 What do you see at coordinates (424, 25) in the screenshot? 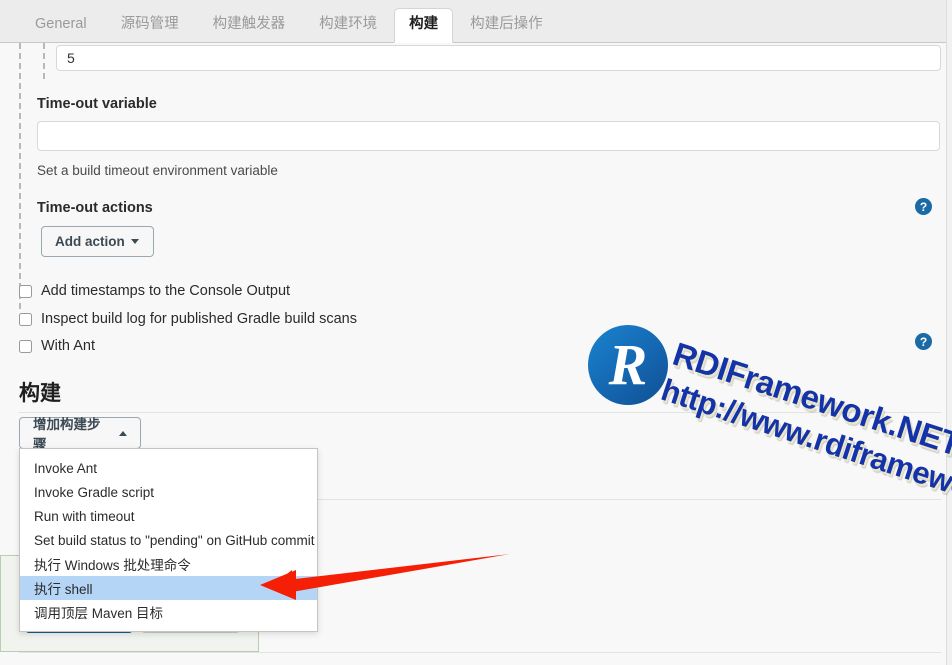
I see `tab-build: 构建` at bounding box center [424, 25].